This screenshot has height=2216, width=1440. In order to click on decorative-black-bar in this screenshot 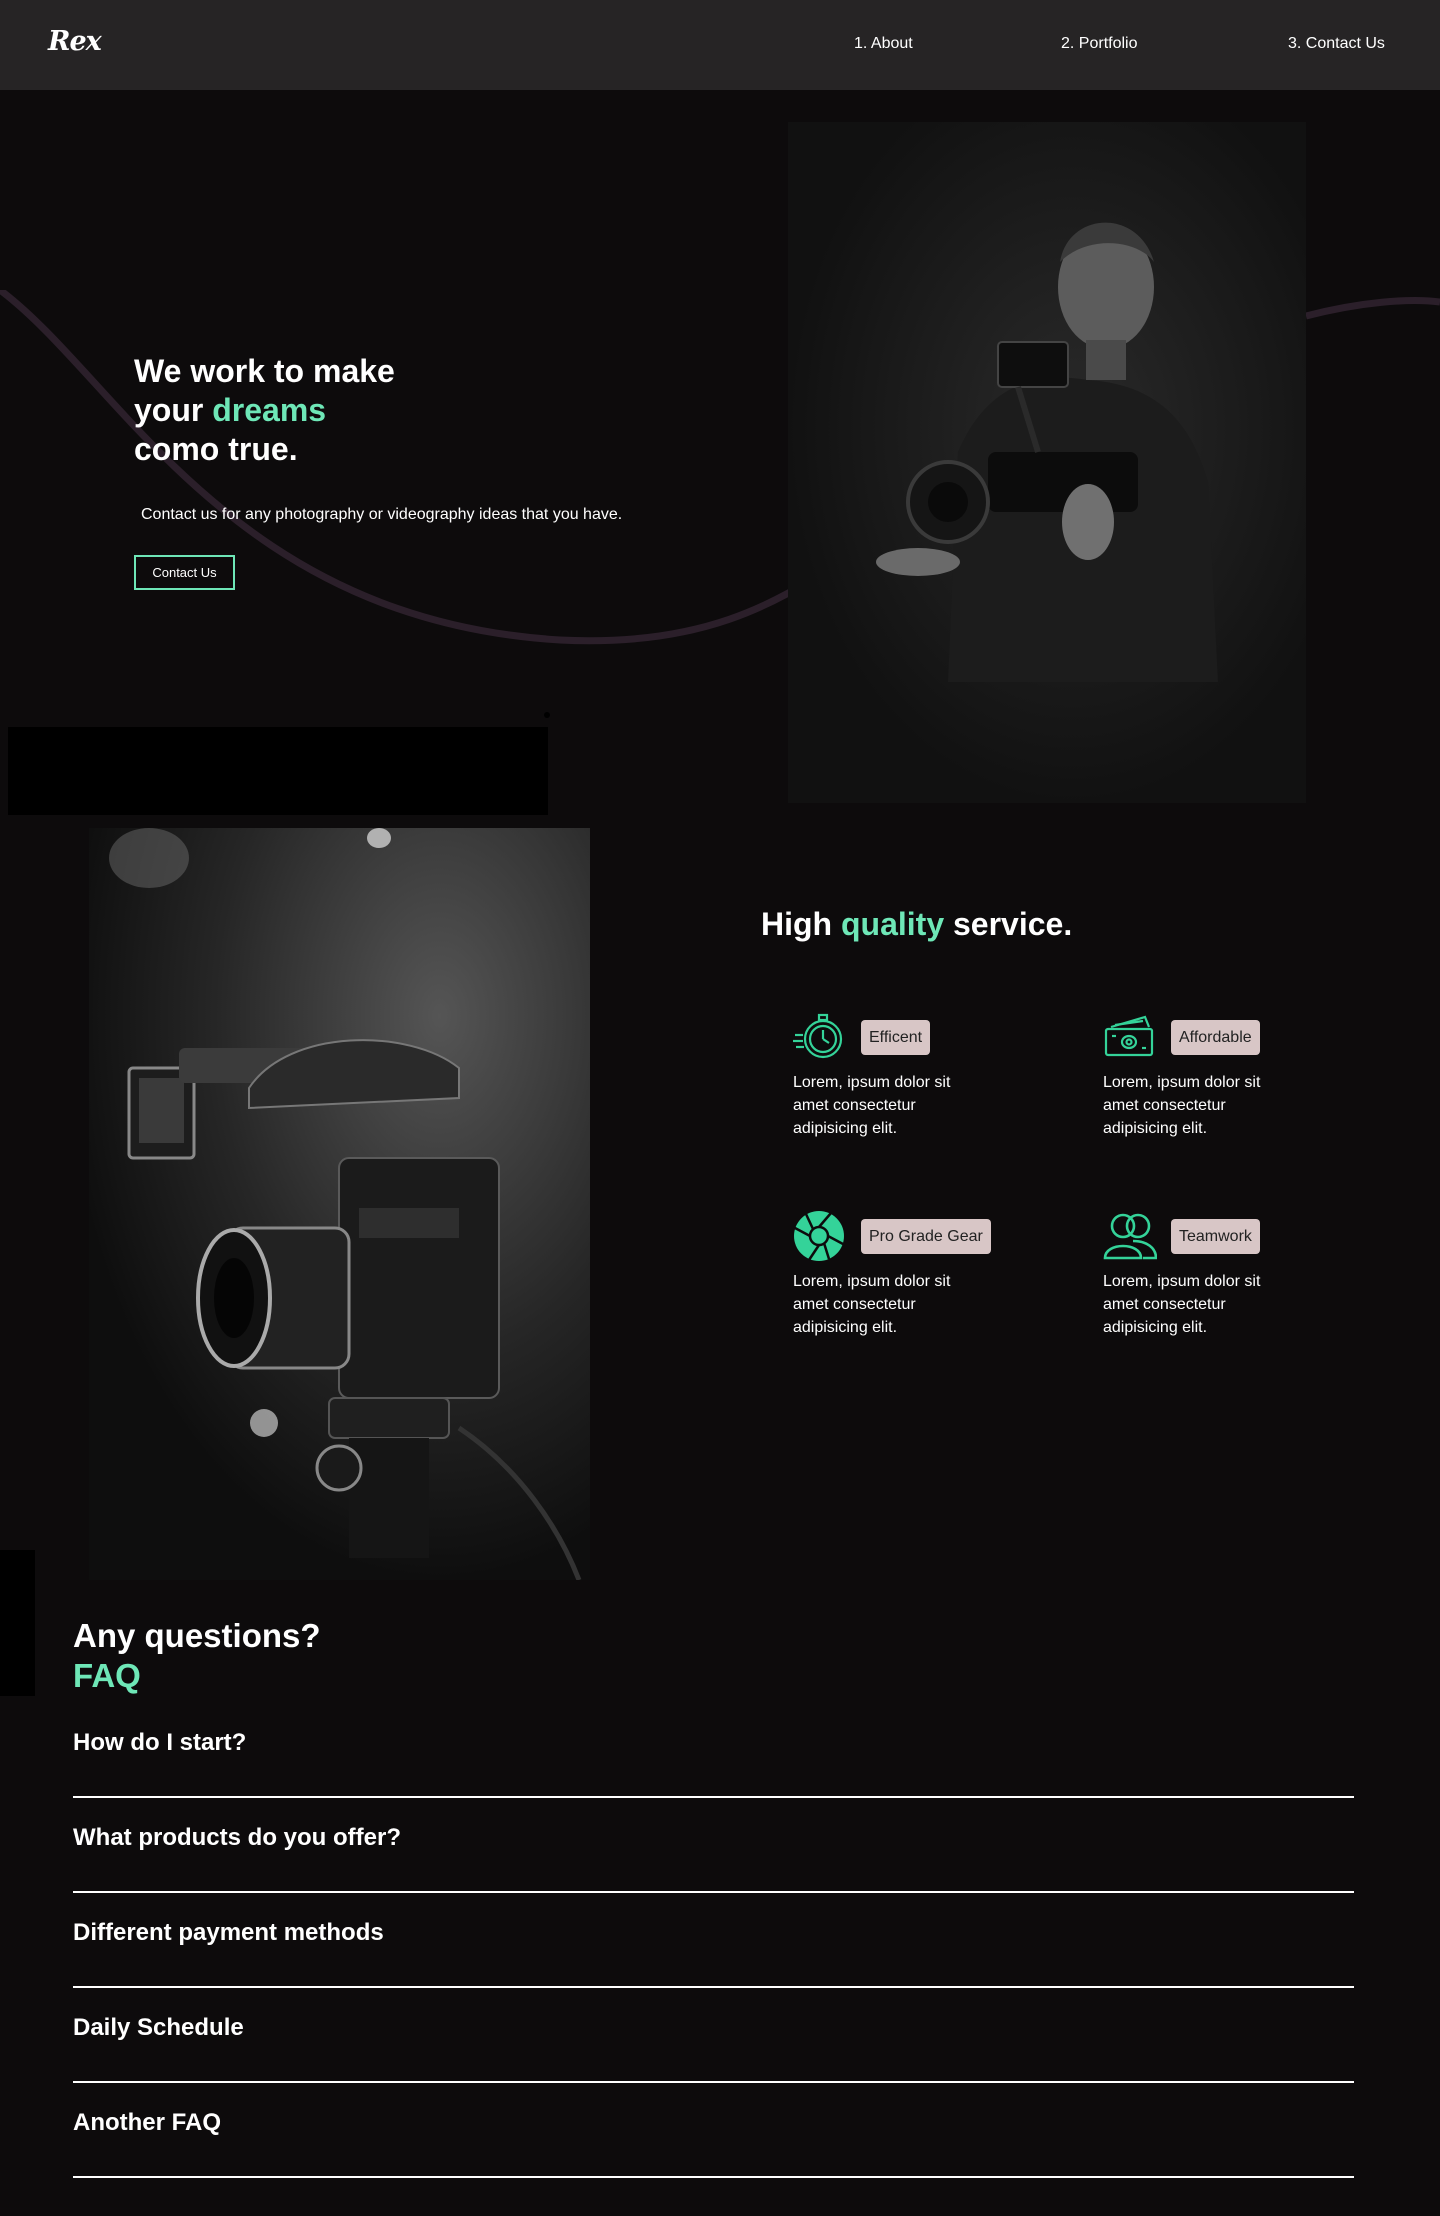, I will do `click(278, 771)`.